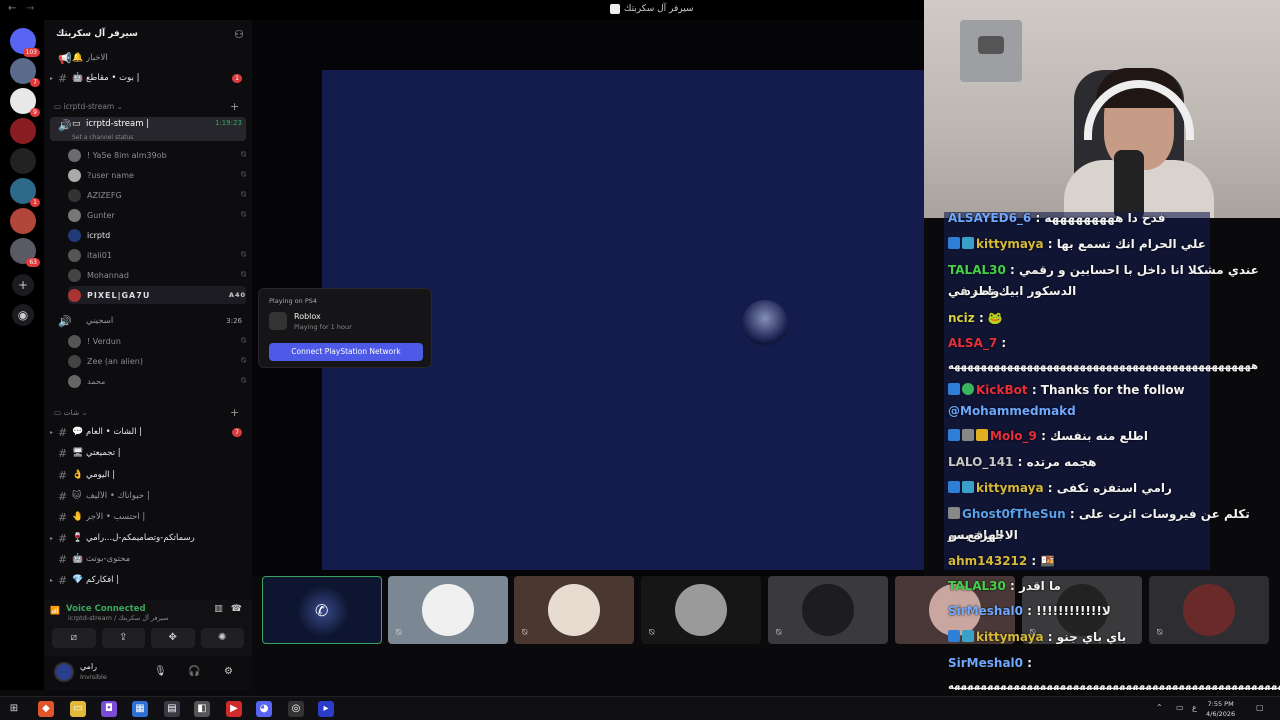  Describe the element at coordinates (65, 58) in the screenshot. I see `megaphone-icon: 📢` at that location.